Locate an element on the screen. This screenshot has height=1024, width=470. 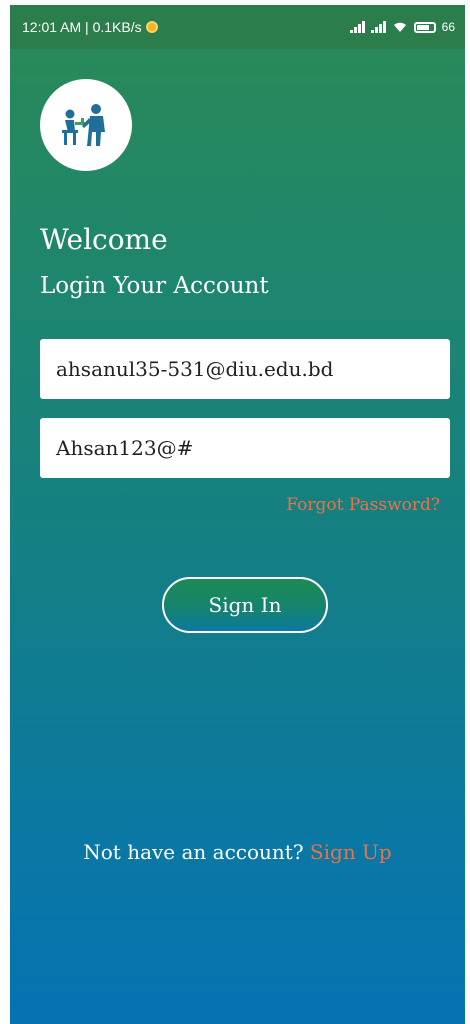
no-account-text: Not have an account? is located at coordinates (193, 852).